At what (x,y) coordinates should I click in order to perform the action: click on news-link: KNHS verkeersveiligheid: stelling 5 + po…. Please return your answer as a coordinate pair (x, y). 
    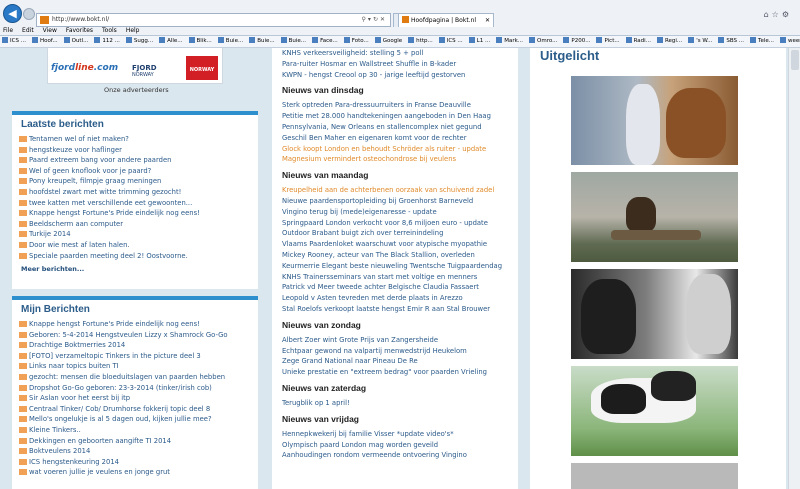
    Looking at the image, I should click on (352, 53).